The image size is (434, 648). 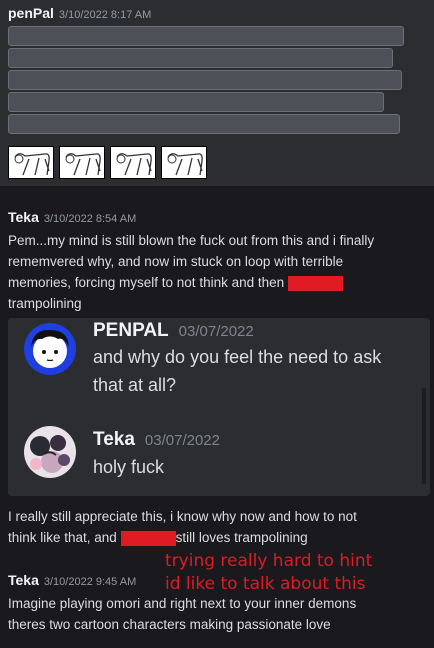 I want to click on message-header: Teka 3/10/2022 8:54 AM, so click(x=72, y=217).